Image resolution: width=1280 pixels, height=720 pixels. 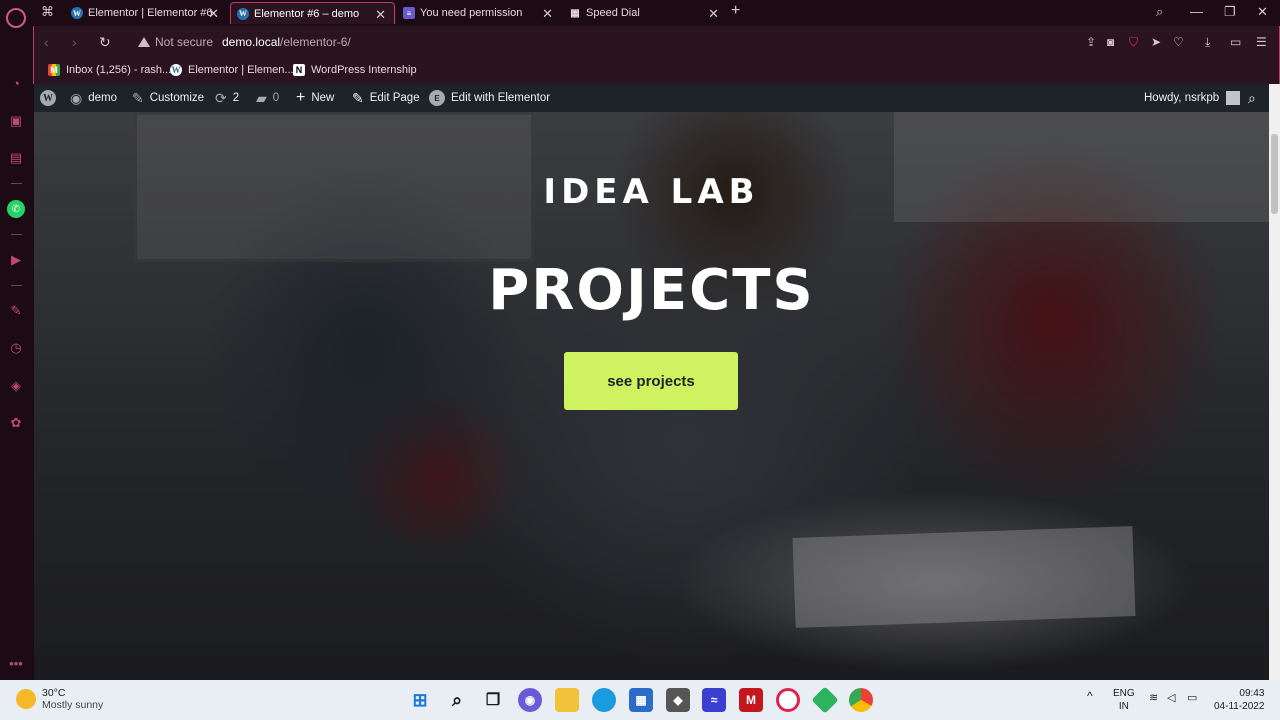 I want to click on mcafee-icon: M, so click(x=751, y=700).